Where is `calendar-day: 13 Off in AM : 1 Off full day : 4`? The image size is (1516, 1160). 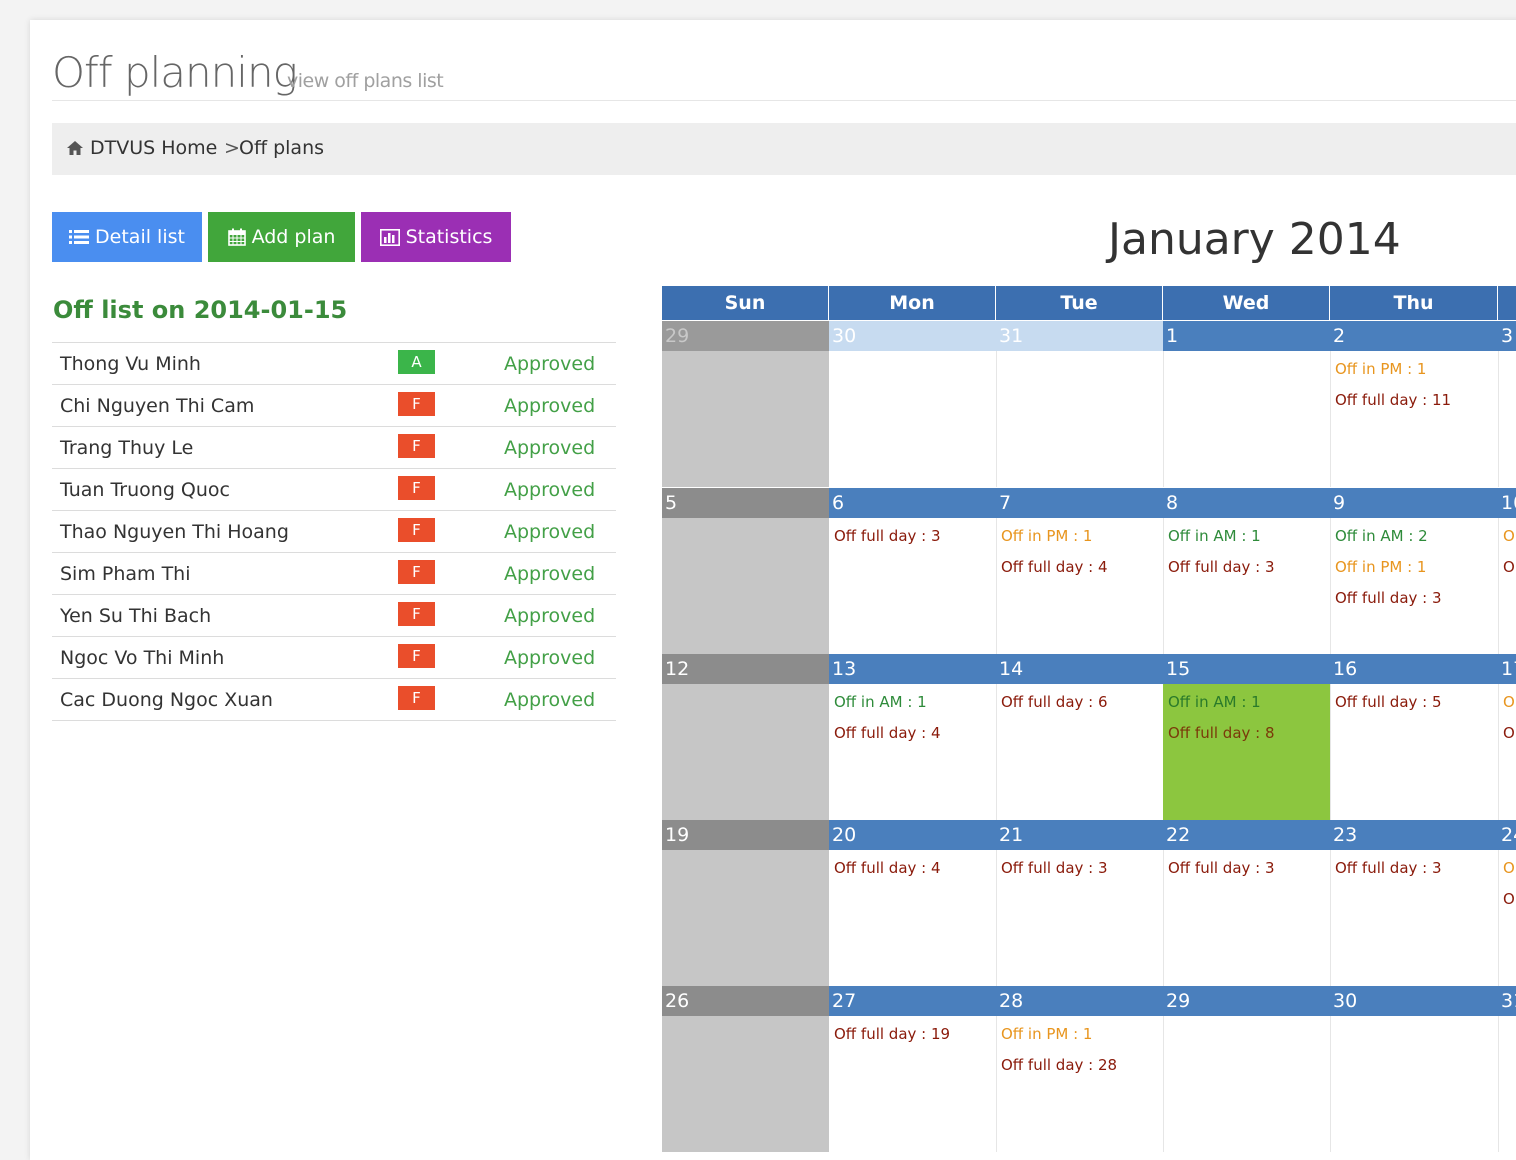 calendar-day: 13 Off in AM : 1 Off full day : 4 is located at coordinates (913, 737).